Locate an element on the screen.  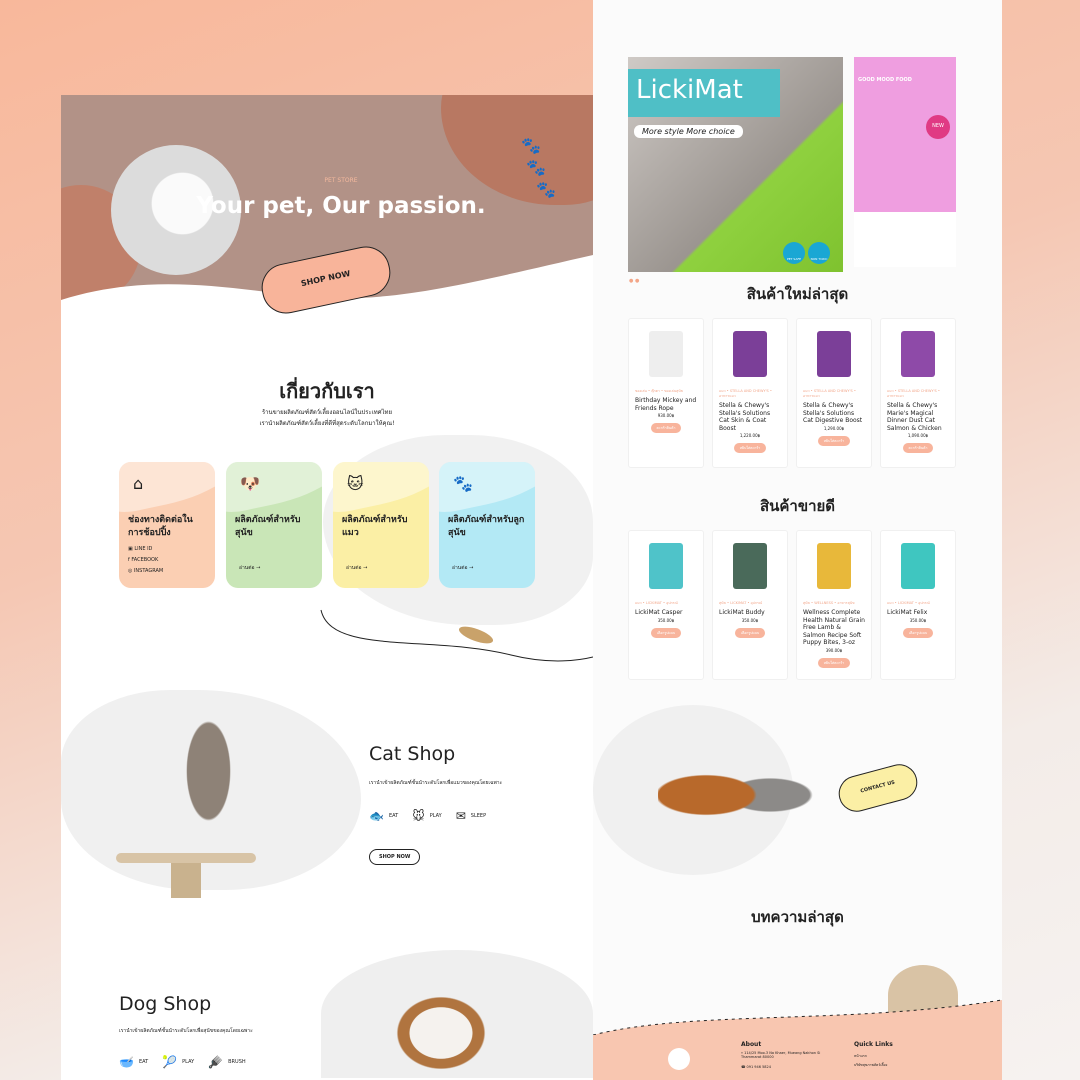
cat-products-card: 🐱 ผลิตภัณฑ์สำหรับแมว อ่านต่อ → is located at coordinates (381, 525).